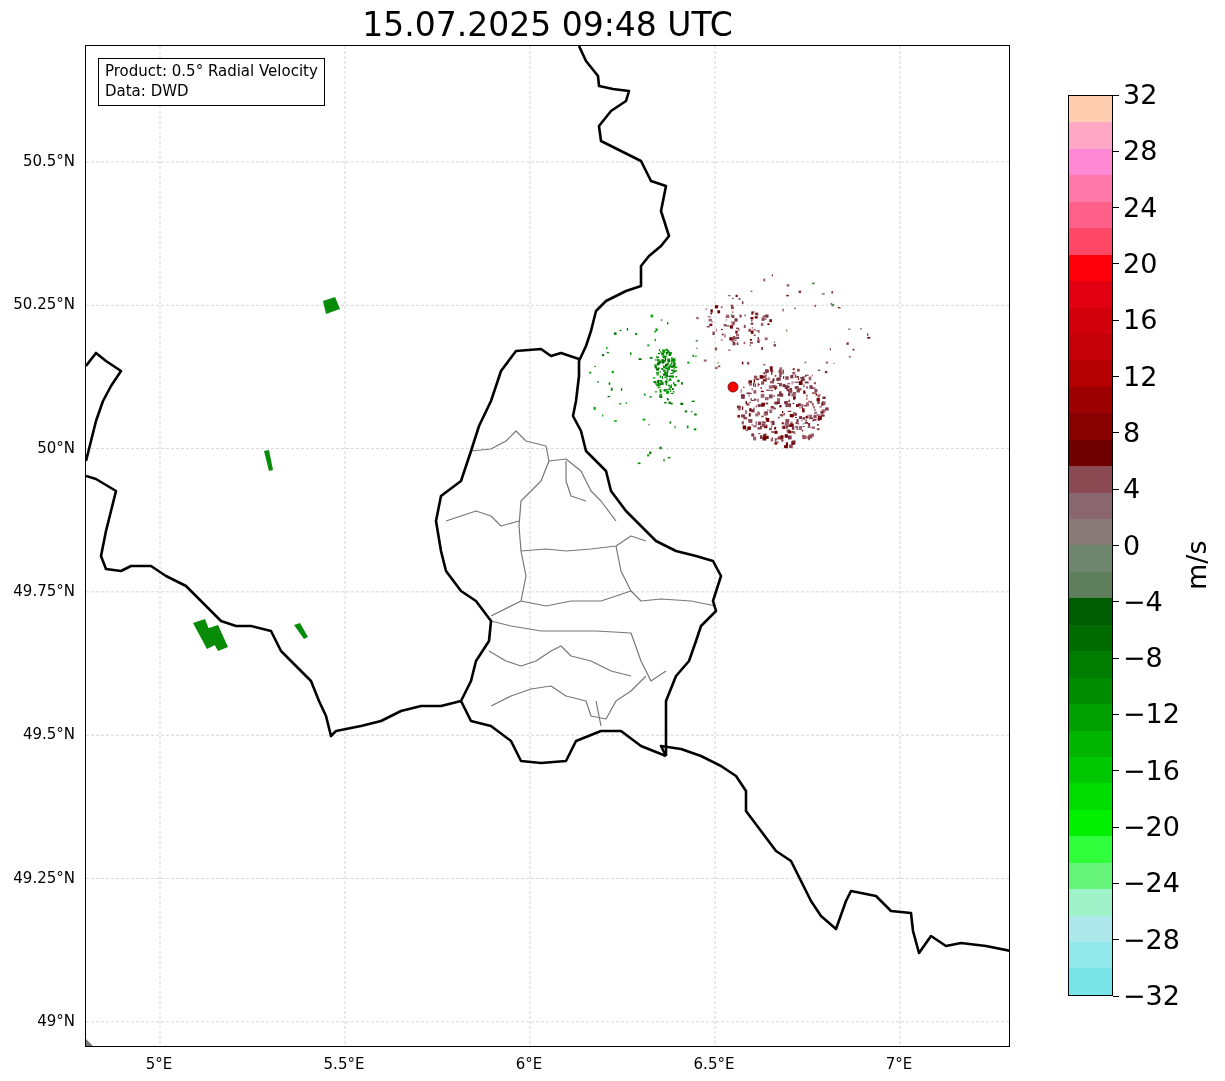 The image size is (1225, 1081). What do you see at coordinates (1140, 376) in the screenshot?
I see `tick-label: 12` at bounding box center [1140, 376].